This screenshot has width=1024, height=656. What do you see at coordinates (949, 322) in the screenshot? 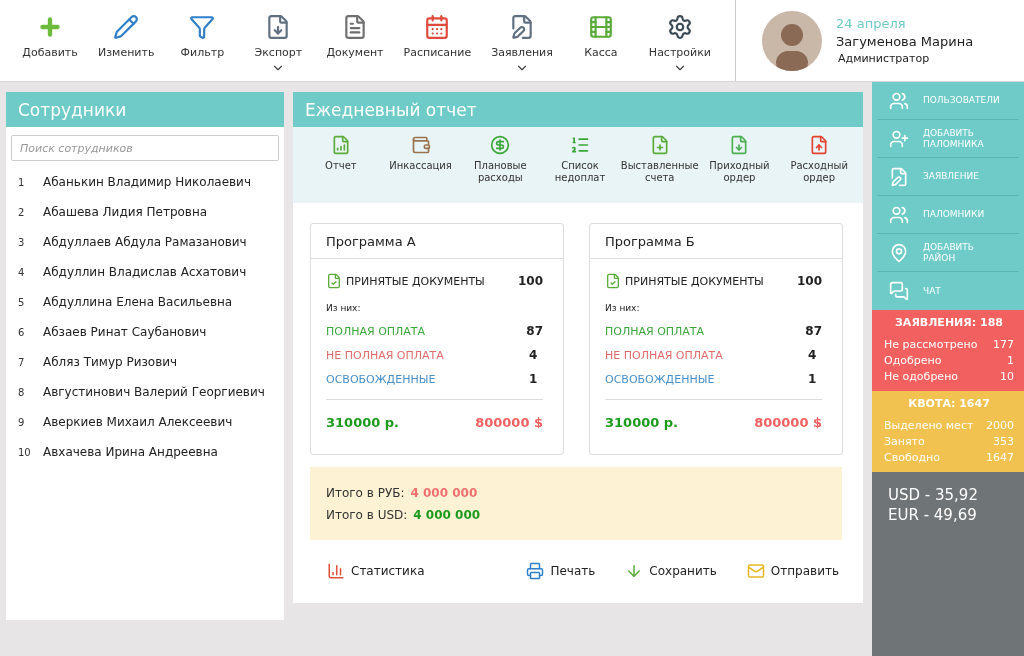
I see `stats-title: ЗАЯВЛЕНИЯ: 188` at bounding box center [949, 322].